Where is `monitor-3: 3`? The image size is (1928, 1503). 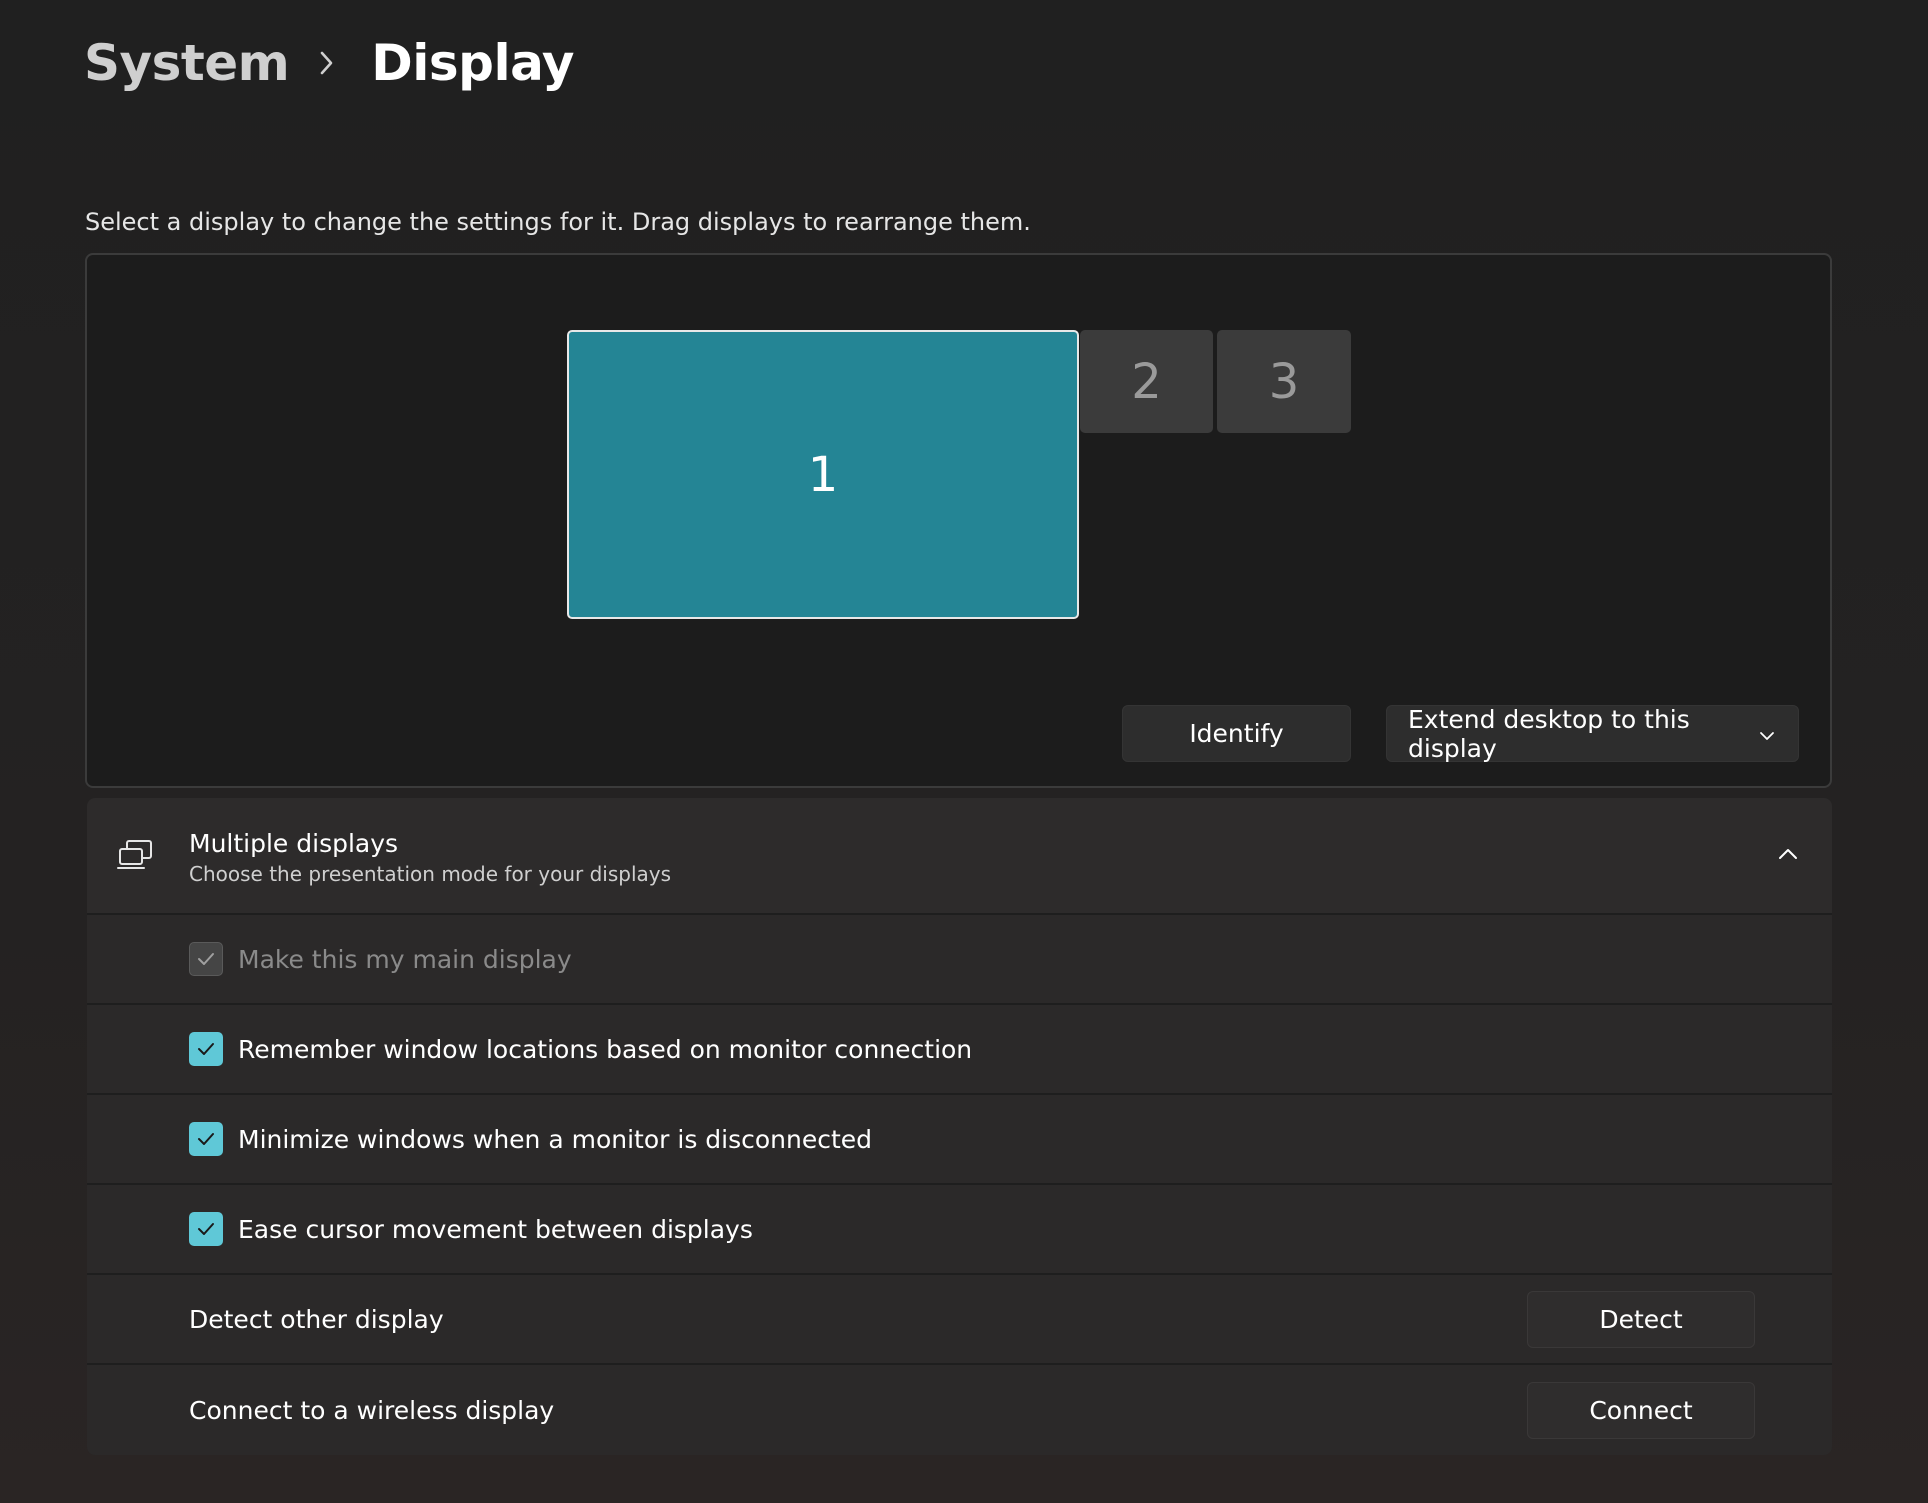 monitor-3: 3 is located at coordinates (1284, 381).